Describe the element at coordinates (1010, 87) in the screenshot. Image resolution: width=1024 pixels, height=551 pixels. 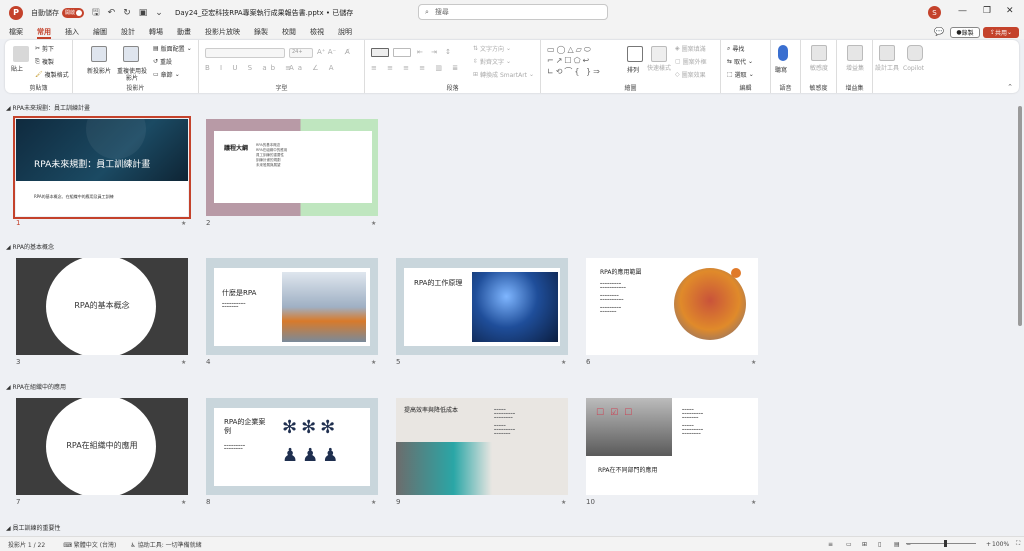
I see `collapse-ribbon-icon: ⌃` at that location.